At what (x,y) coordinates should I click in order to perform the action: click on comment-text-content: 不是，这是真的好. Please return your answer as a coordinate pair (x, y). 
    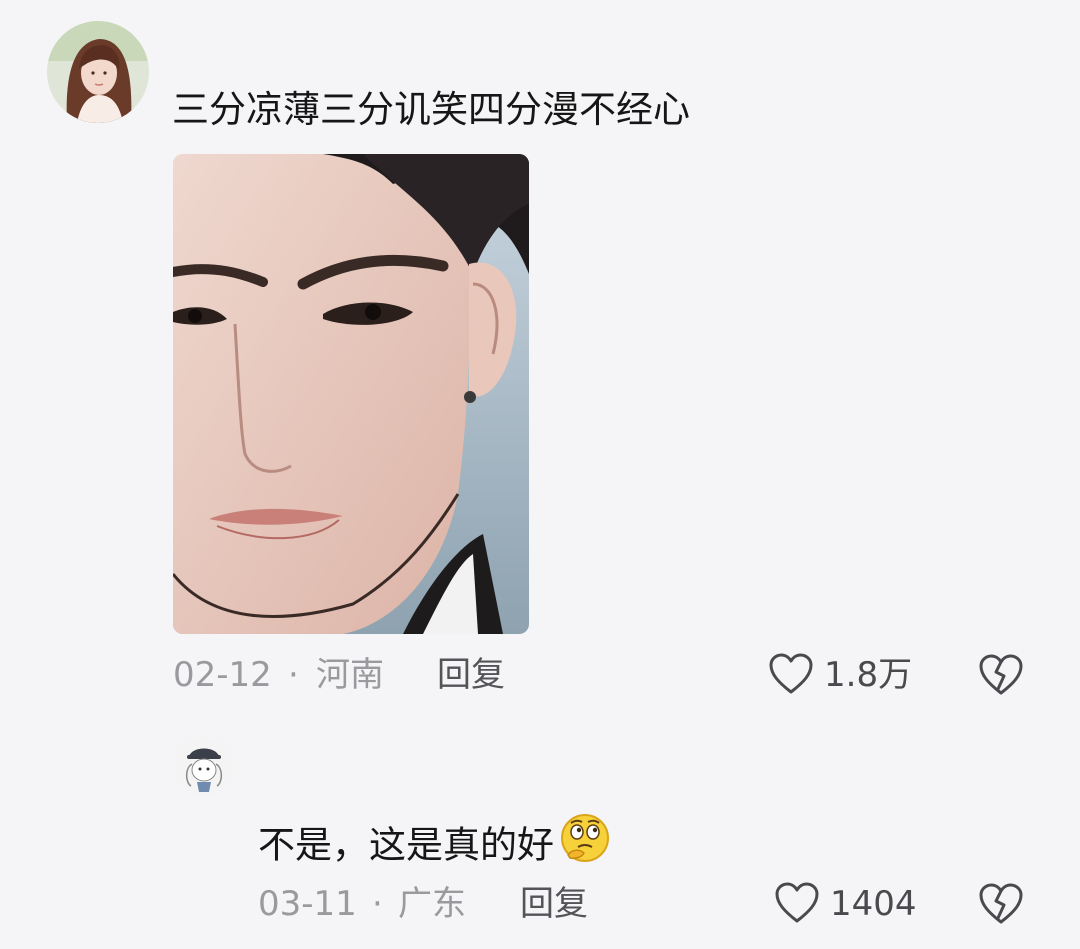
    Looking at the image, I should click on (406, 845).